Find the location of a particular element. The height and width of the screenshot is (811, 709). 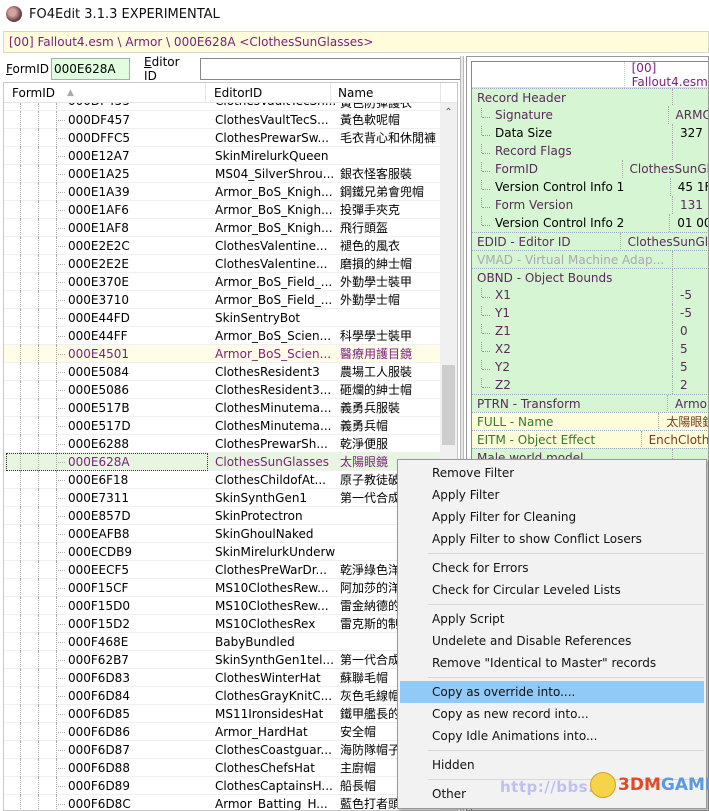

menu-item-apply-filter: Apply Filter is located at coordinates (552, 495).